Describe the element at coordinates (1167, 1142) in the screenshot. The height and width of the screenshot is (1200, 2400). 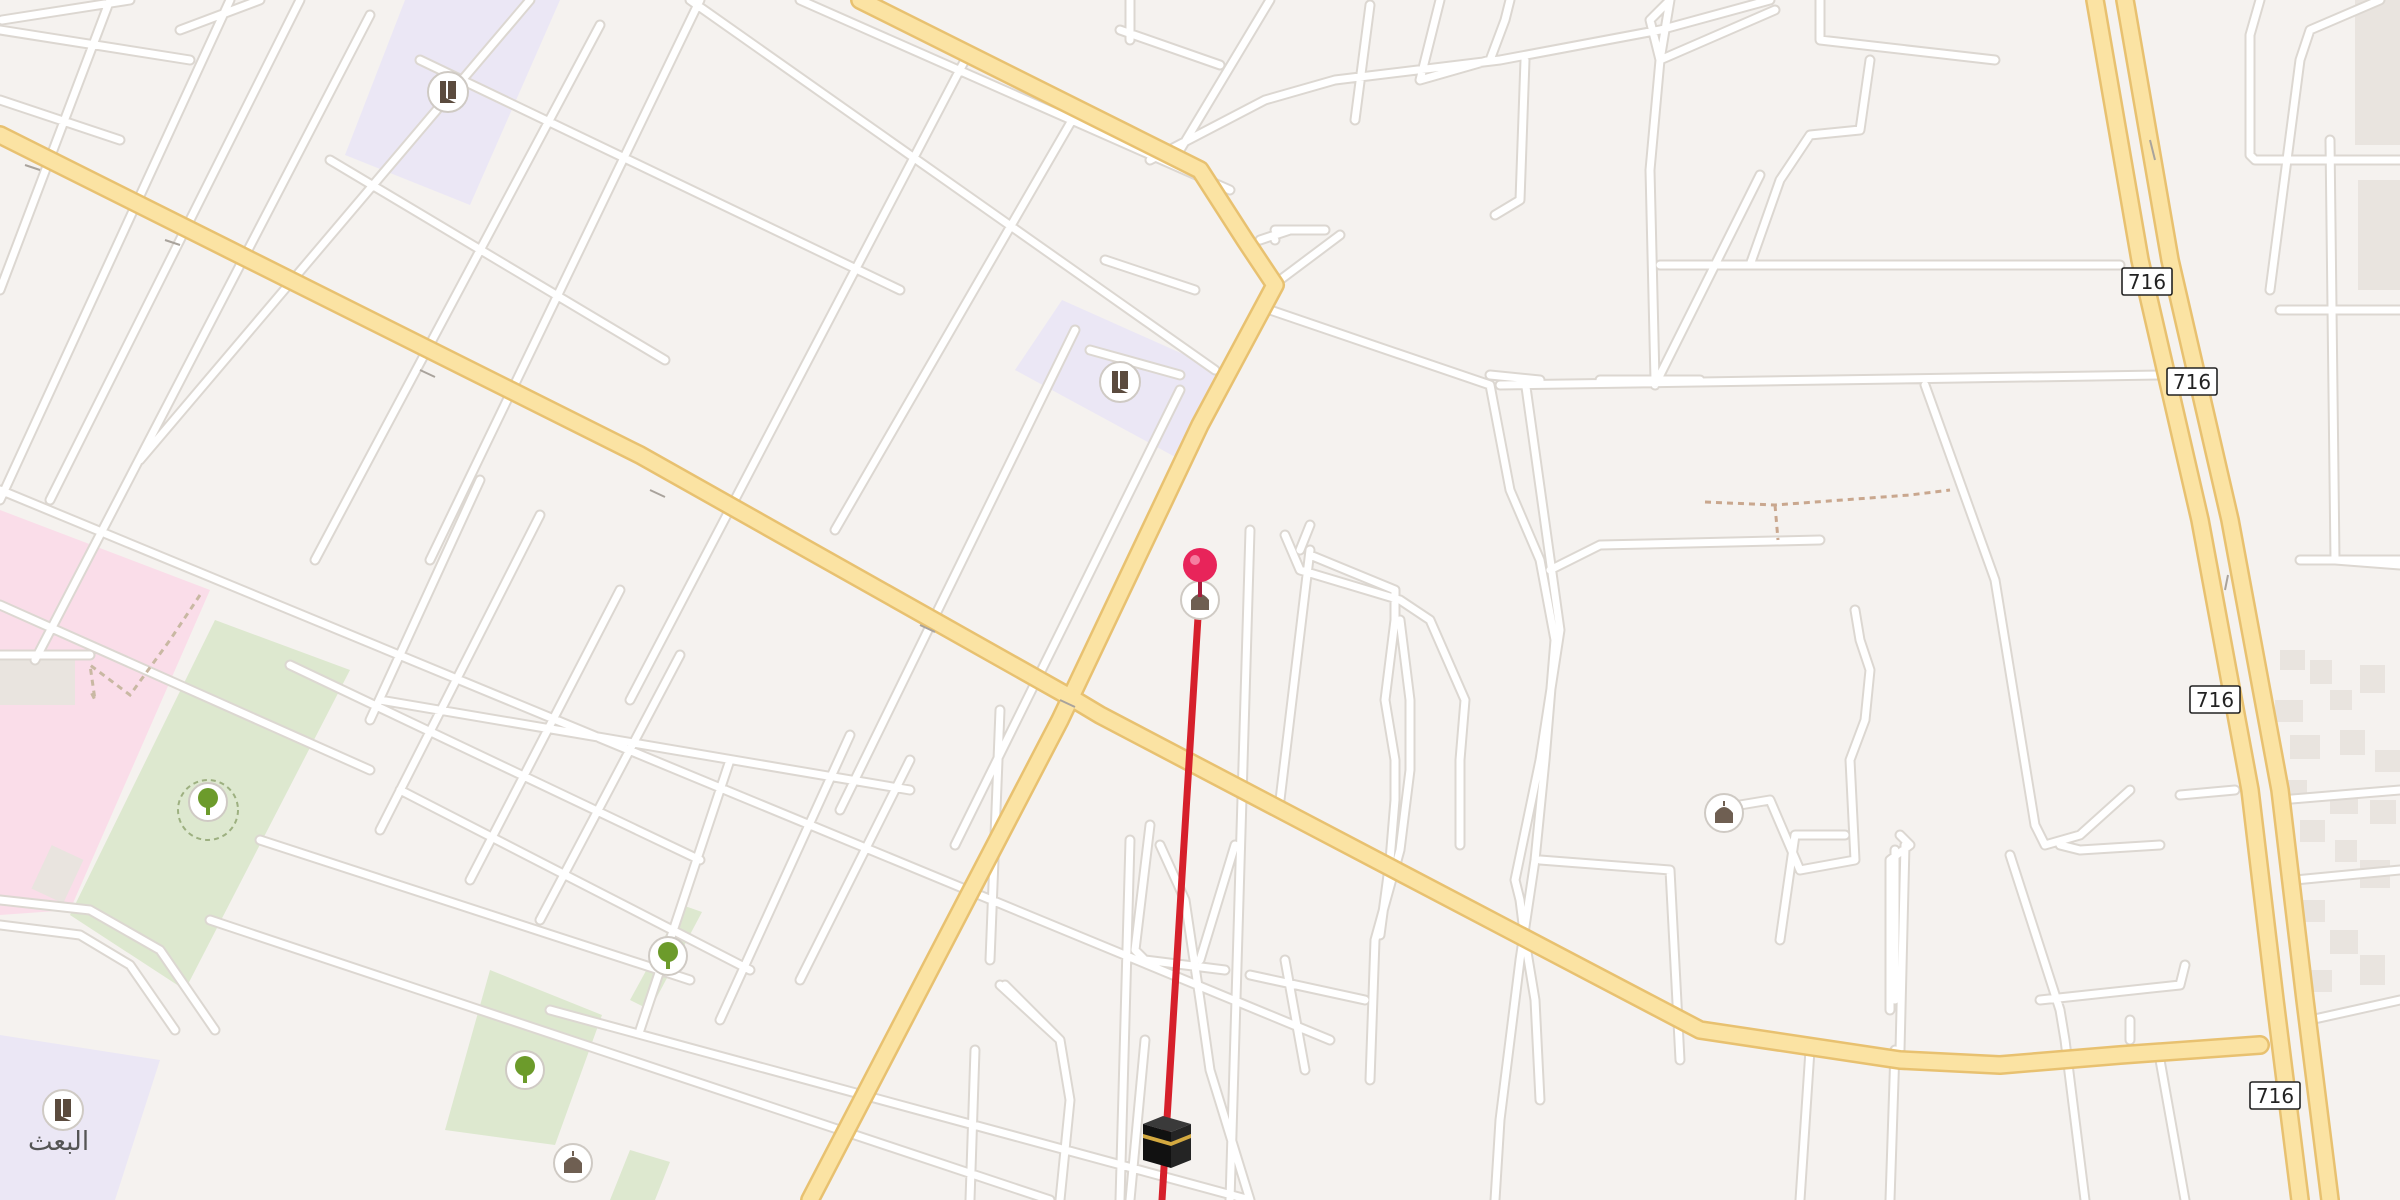
I see `kaaba-icon` at that location.